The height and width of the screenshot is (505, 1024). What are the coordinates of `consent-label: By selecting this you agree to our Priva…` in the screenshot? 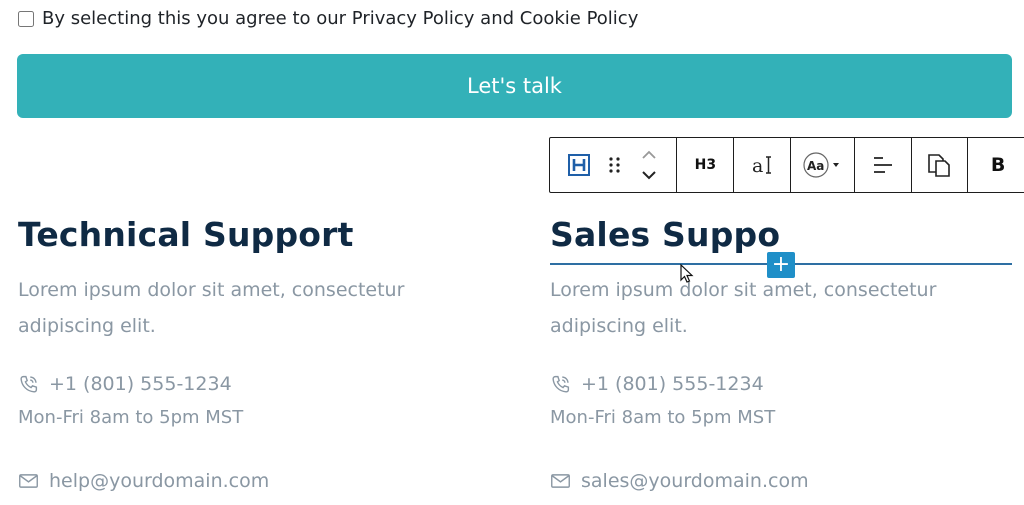 It's located at (340, 18).